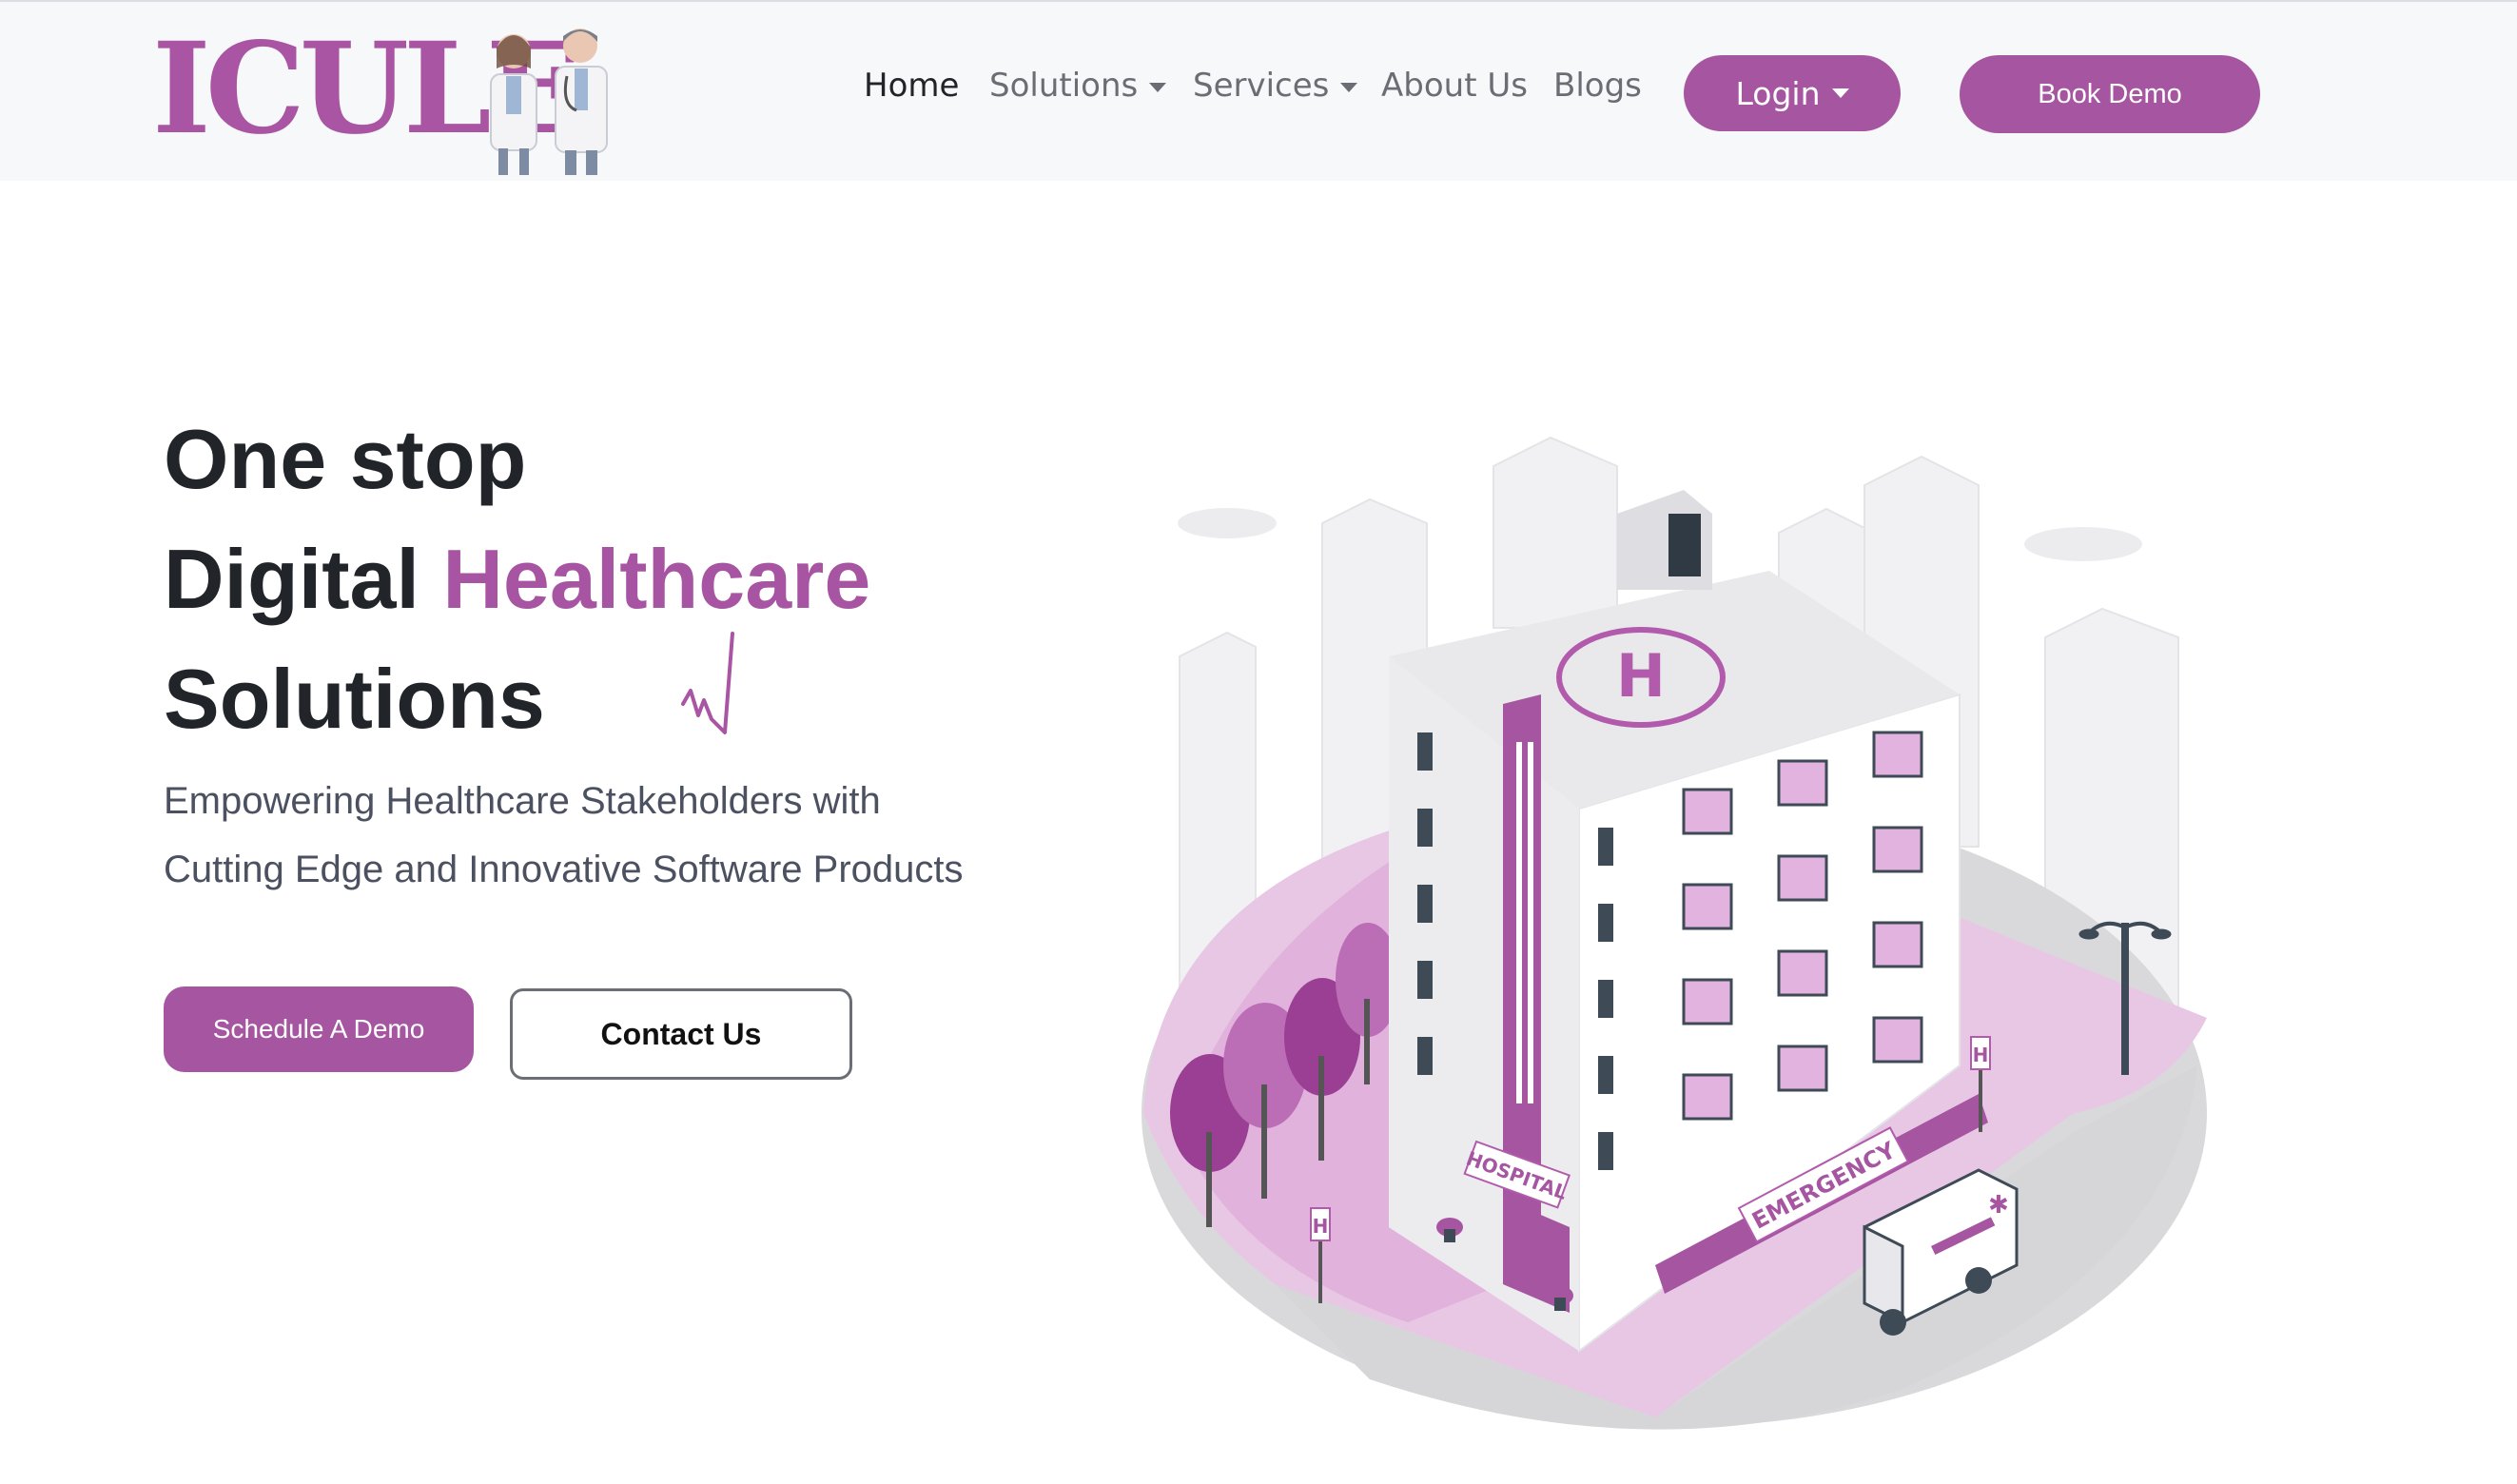  I want to click on nav-services-label: Services, so click(1262, 86).